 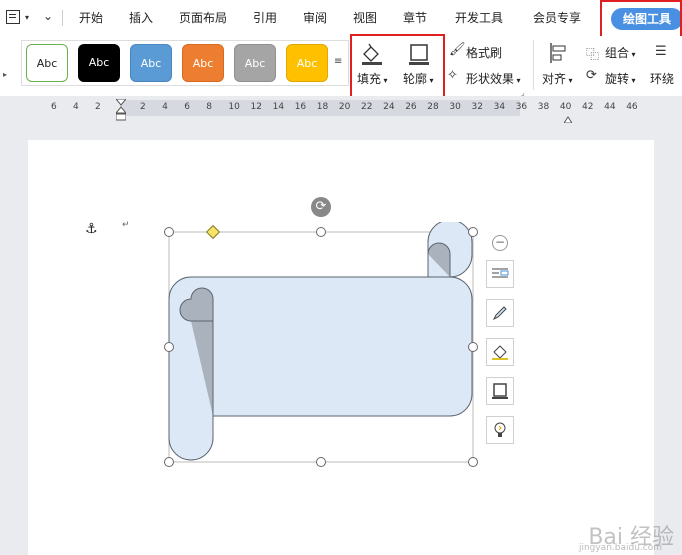 I want to click on ruler-number: 44, so click(x=610, y=107).